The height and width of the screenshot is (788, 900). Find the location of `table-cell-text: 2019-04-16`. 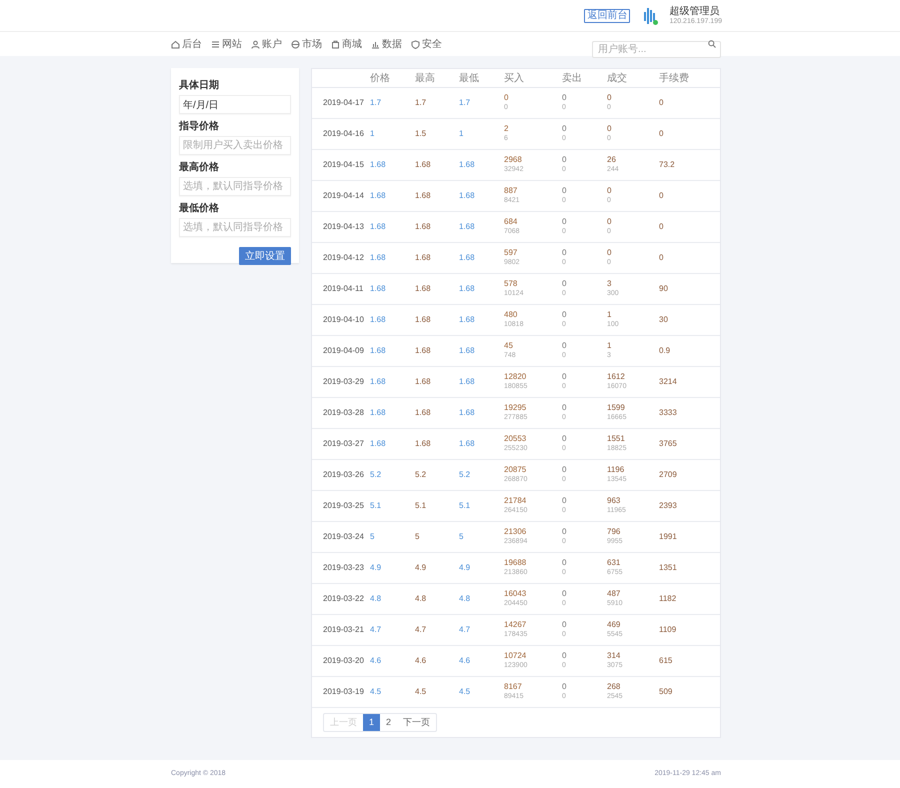

table-cell-text: 2019-04-16 is located at coordinates (344, 134).